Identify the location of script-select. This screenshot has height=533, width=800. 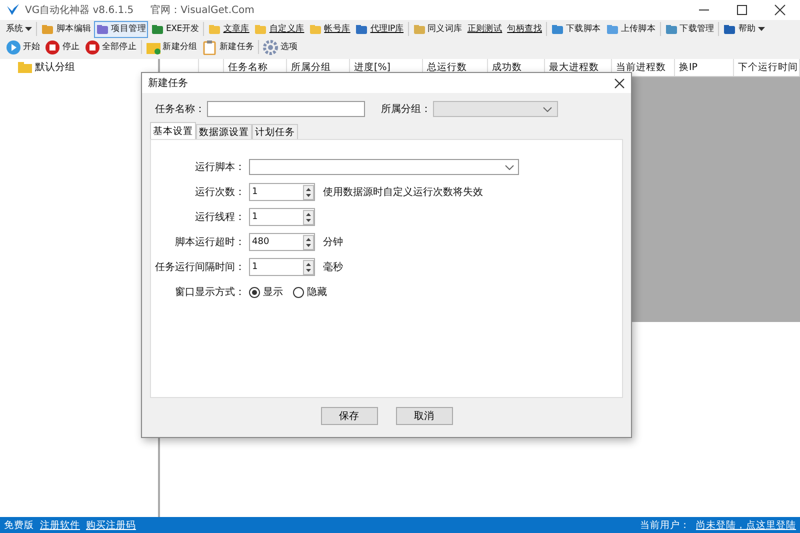
(384, 167).